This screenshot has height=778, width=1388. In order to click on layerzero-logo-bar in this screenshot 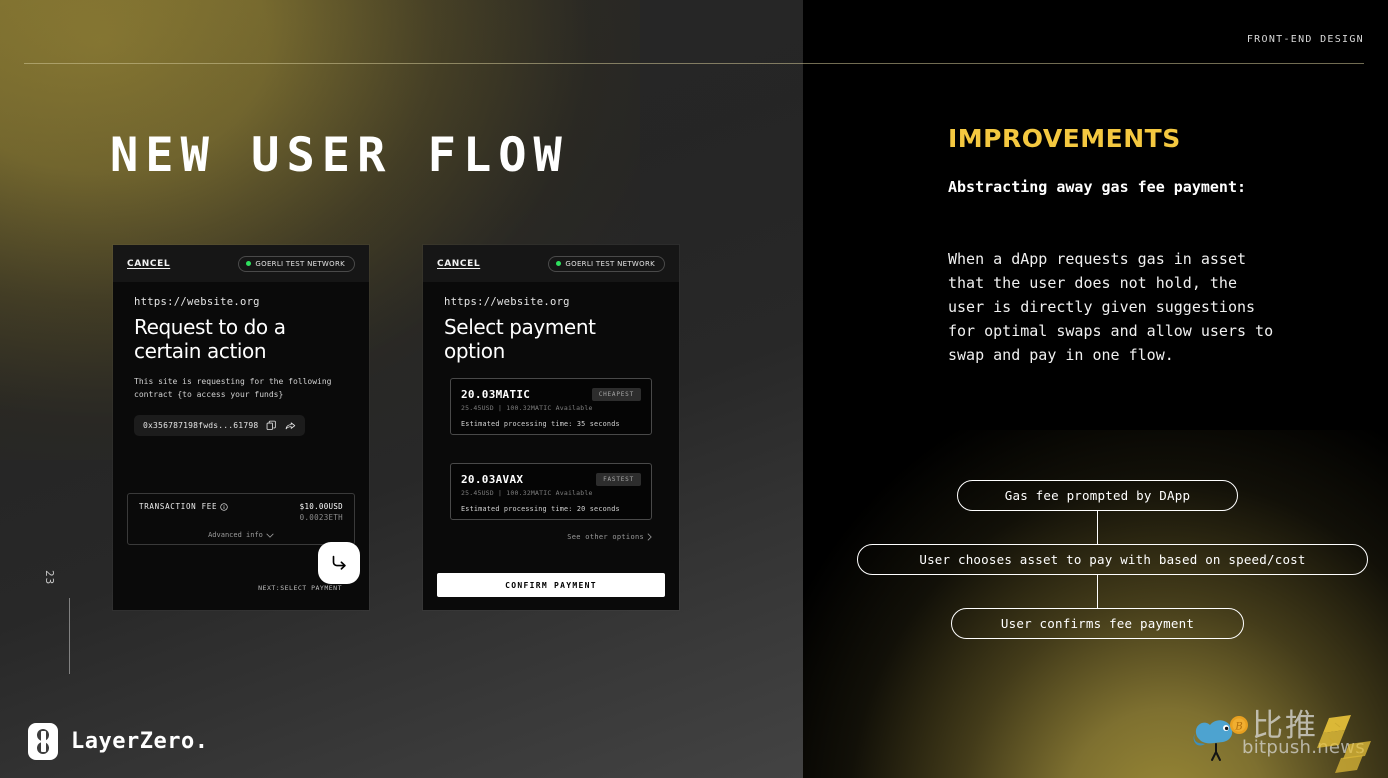, I will do `click(43, 741)`.